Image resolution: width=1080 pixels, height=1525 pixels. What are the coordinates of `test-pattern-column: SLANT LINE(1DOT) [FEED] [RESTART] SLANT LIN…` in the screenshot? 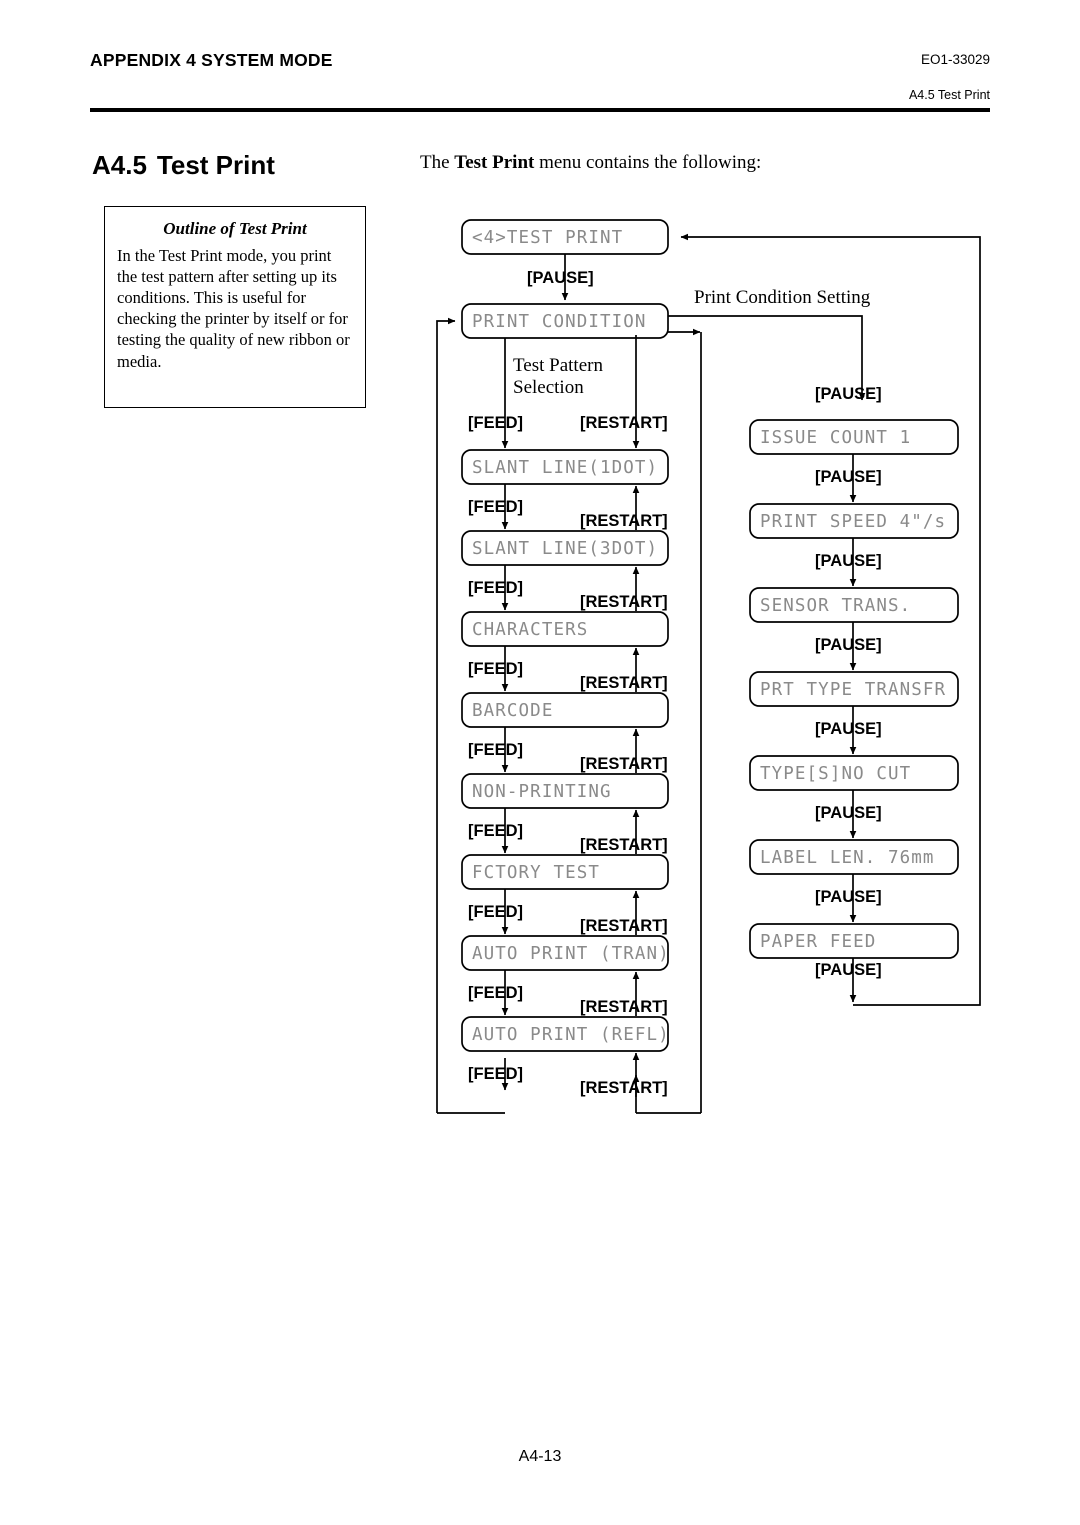 It's located at (565, 716).